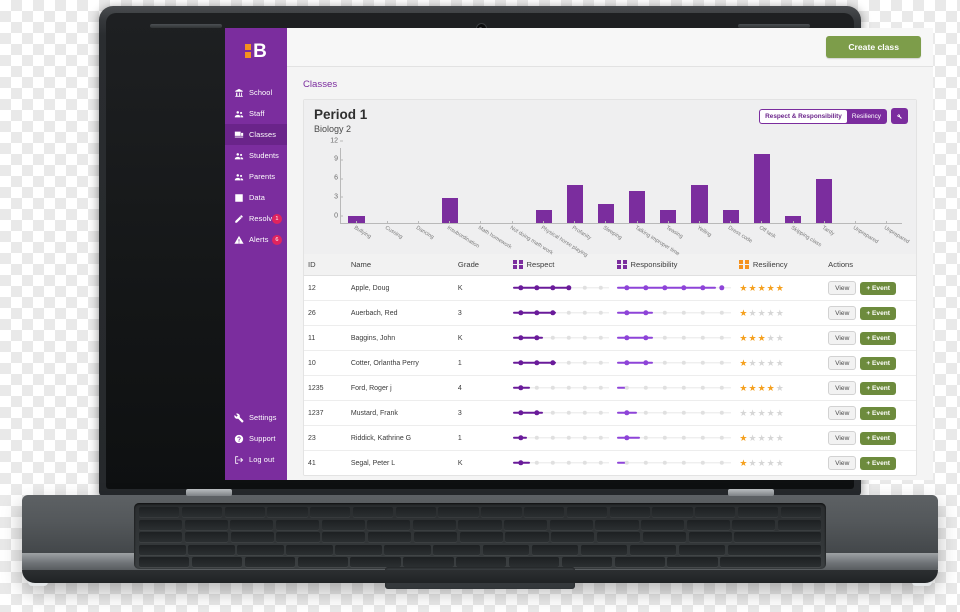 The width and height of the screenshot is (960, 612). What do you see at coordinates (256, 92) in the screenshot?
I see `sidebar-item-school: School` at bounding box center [256, 92].